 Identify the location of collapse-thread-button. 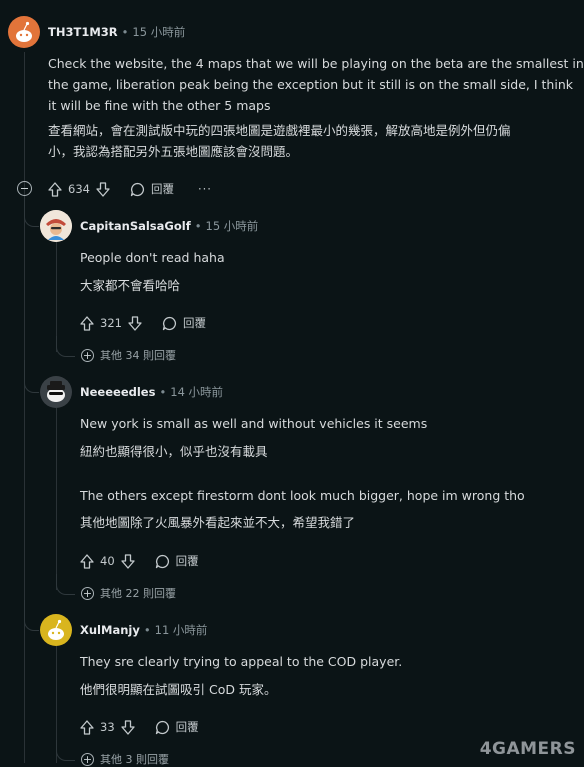
(24, 188).